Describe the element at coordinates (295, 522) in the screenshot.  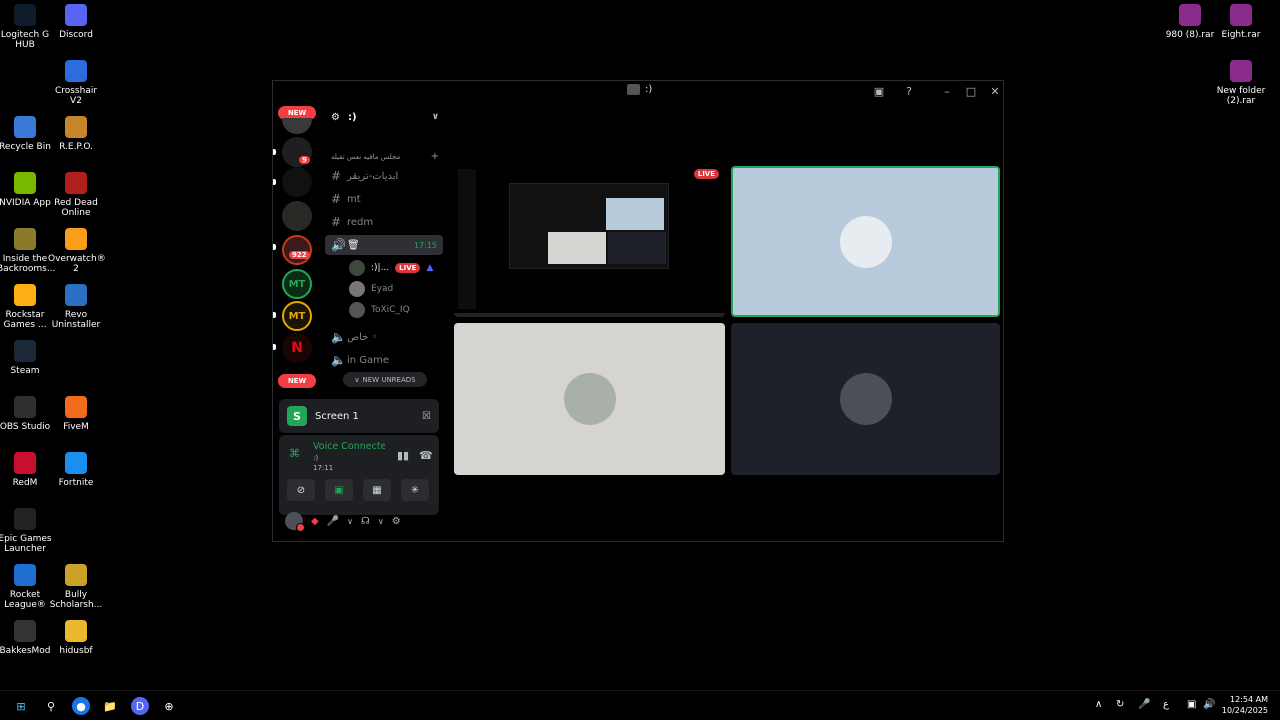
I see `avatar` at that location.